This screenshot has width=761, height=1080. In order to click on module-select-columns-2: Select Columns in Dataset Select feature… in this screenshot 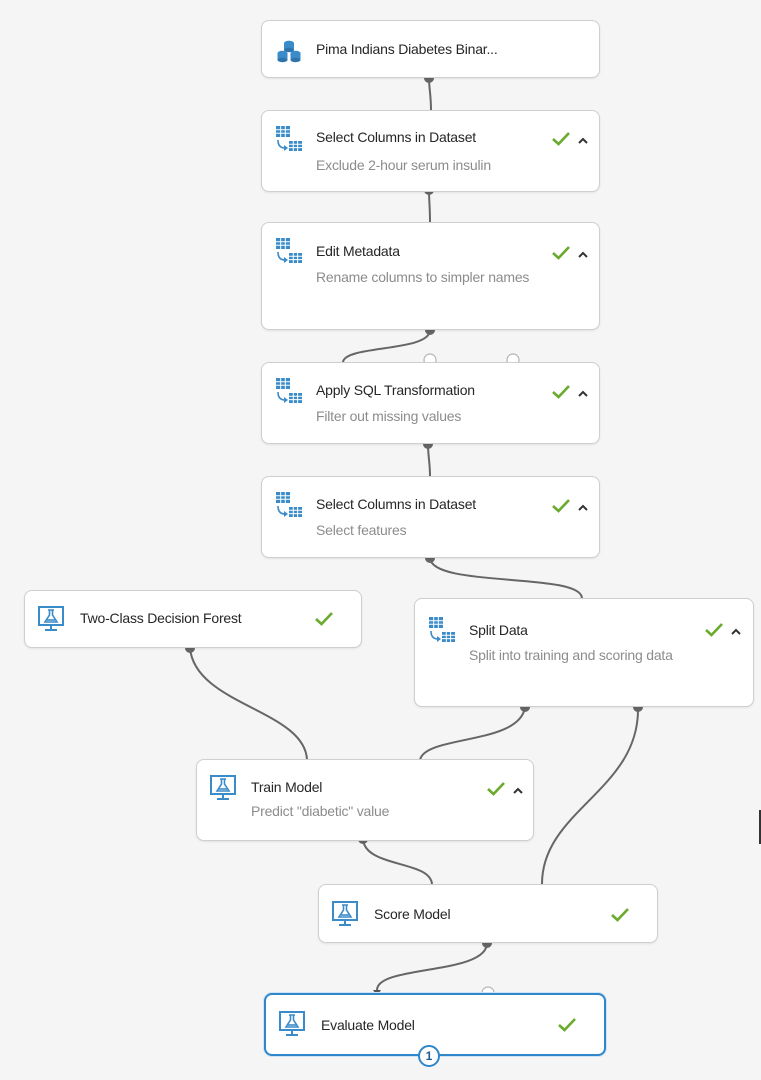, I will do `click(430, 517)`.